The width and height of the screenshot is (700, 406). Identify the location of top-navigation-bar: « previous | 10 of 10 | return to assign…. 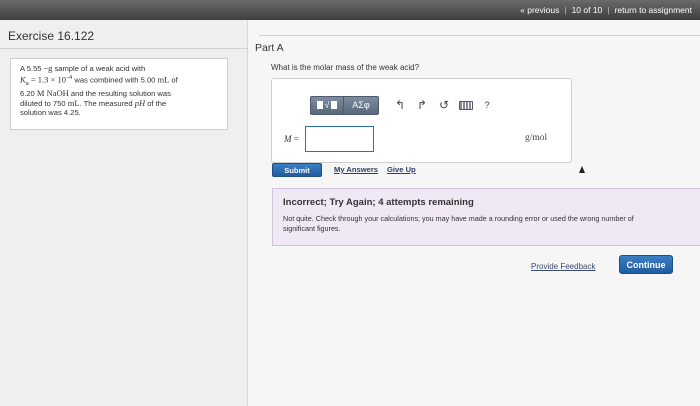
(350, 10).